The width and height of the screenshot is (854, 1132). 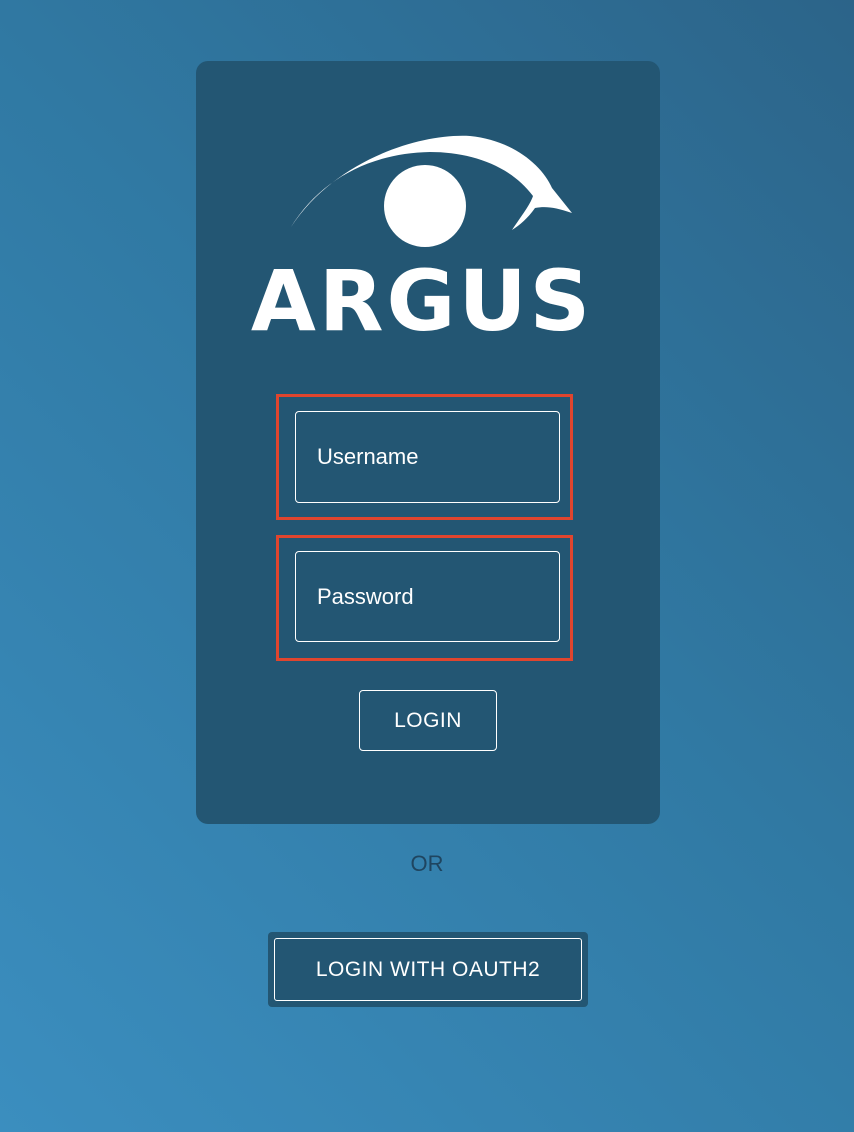 I want to click on username-input, so click(x=427, y=457).